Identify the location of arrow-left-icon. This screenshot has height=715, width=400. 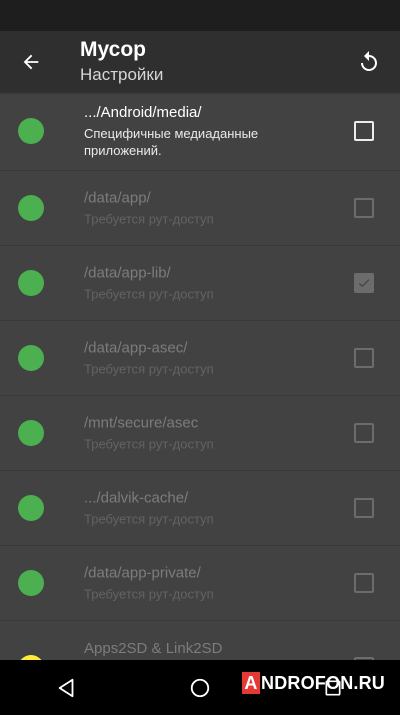
(31, 62).